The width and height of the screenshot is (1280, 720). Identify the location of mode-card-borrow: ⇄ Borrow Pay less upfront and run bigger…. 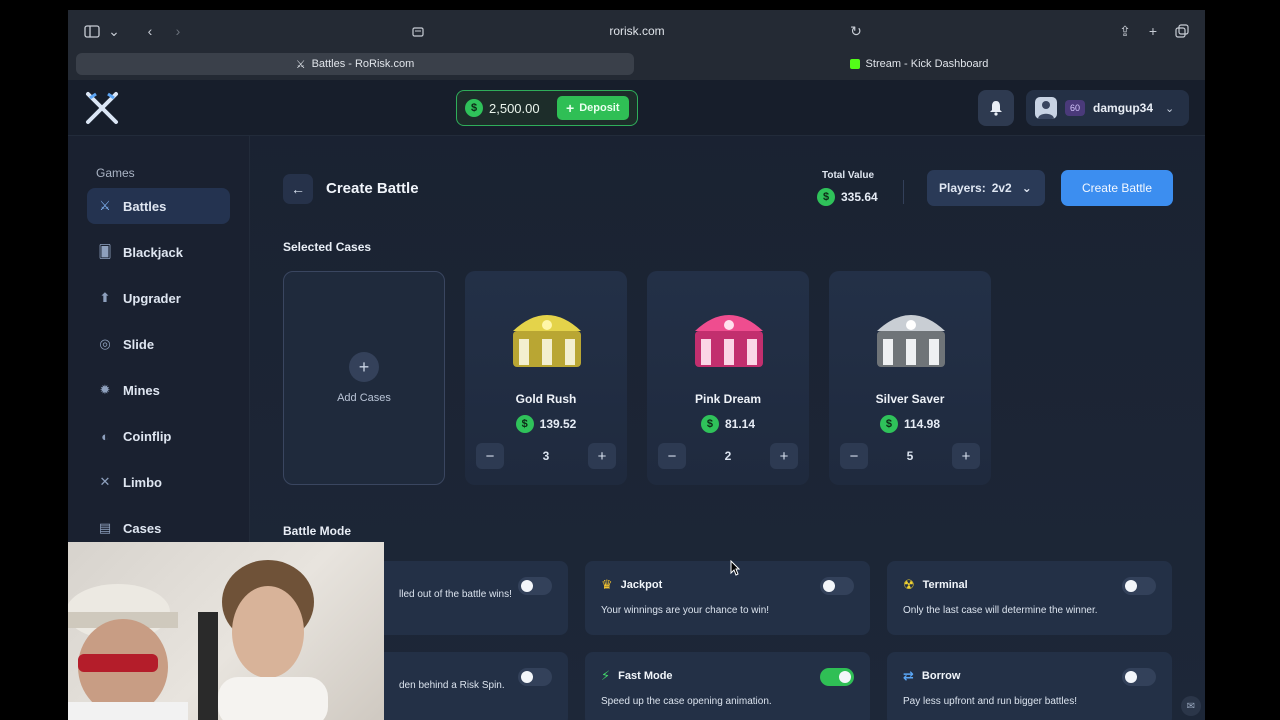
(1029, 686).